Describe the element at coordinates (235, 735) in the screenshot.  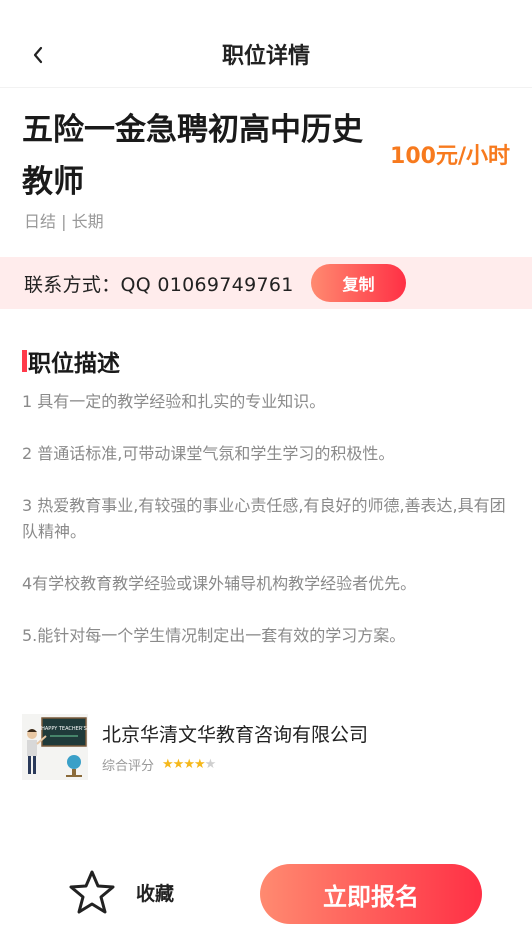
I see `company-name: 北京华清文华教育咨询有限公司` at that location.